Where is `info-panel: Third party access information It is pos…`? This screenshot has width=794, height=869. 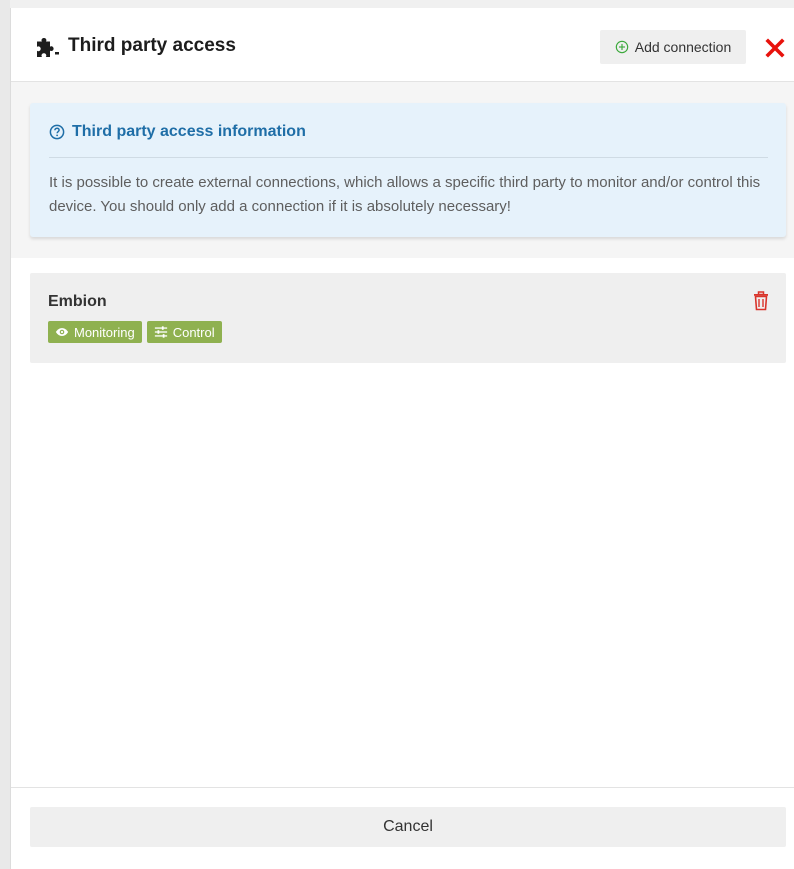 info-panel: Third party access information It is pos… is located at coordinates (408, 170).